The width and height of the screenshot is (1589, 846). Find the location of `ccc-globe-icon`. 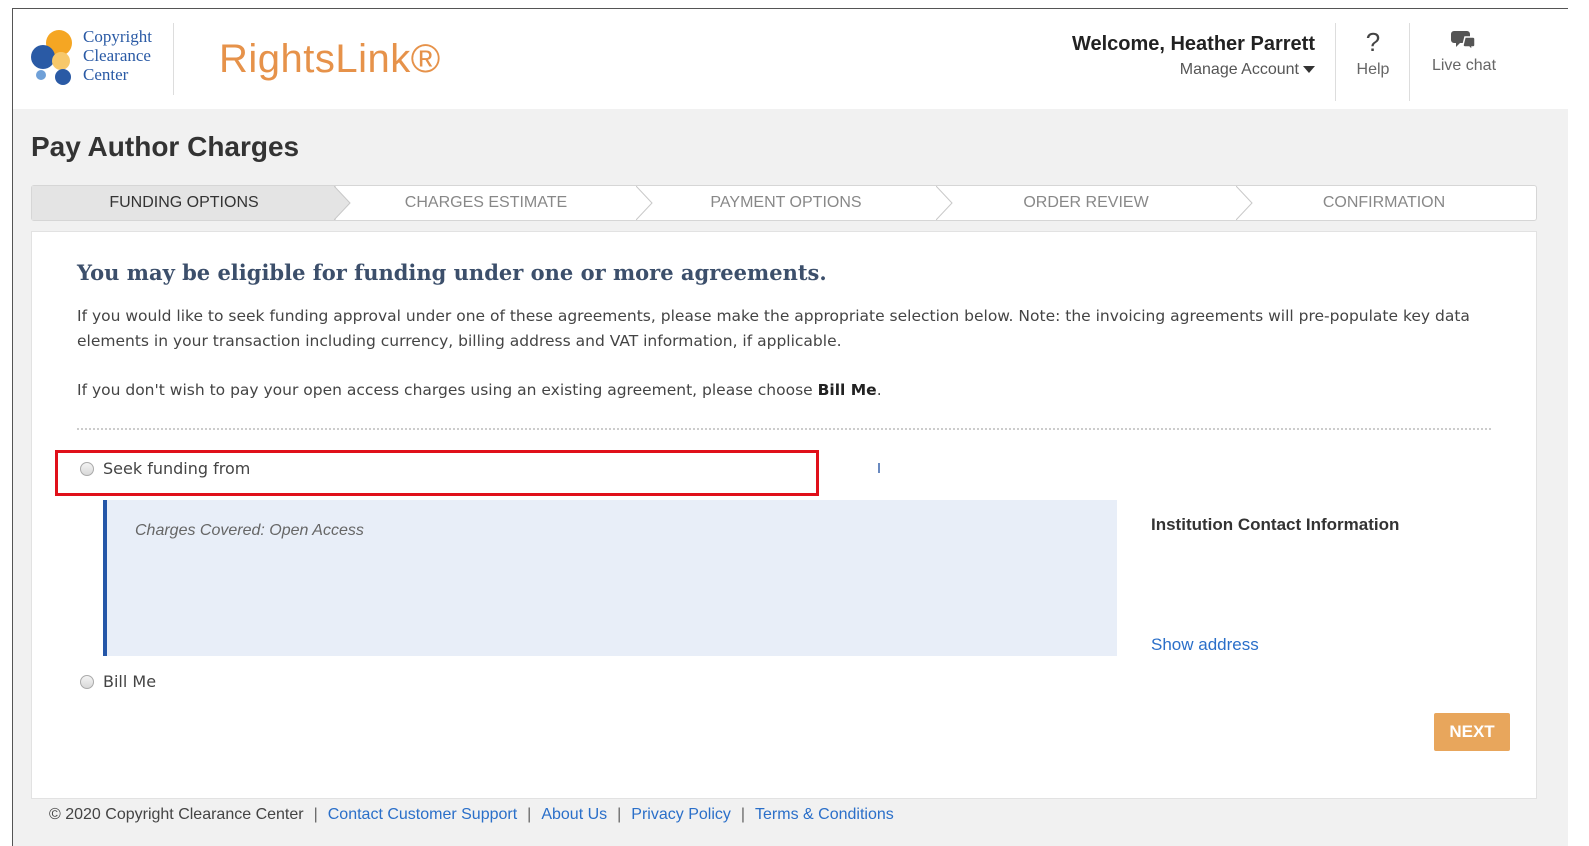

ccc-globe-icon is located at coordinates (51, 57).